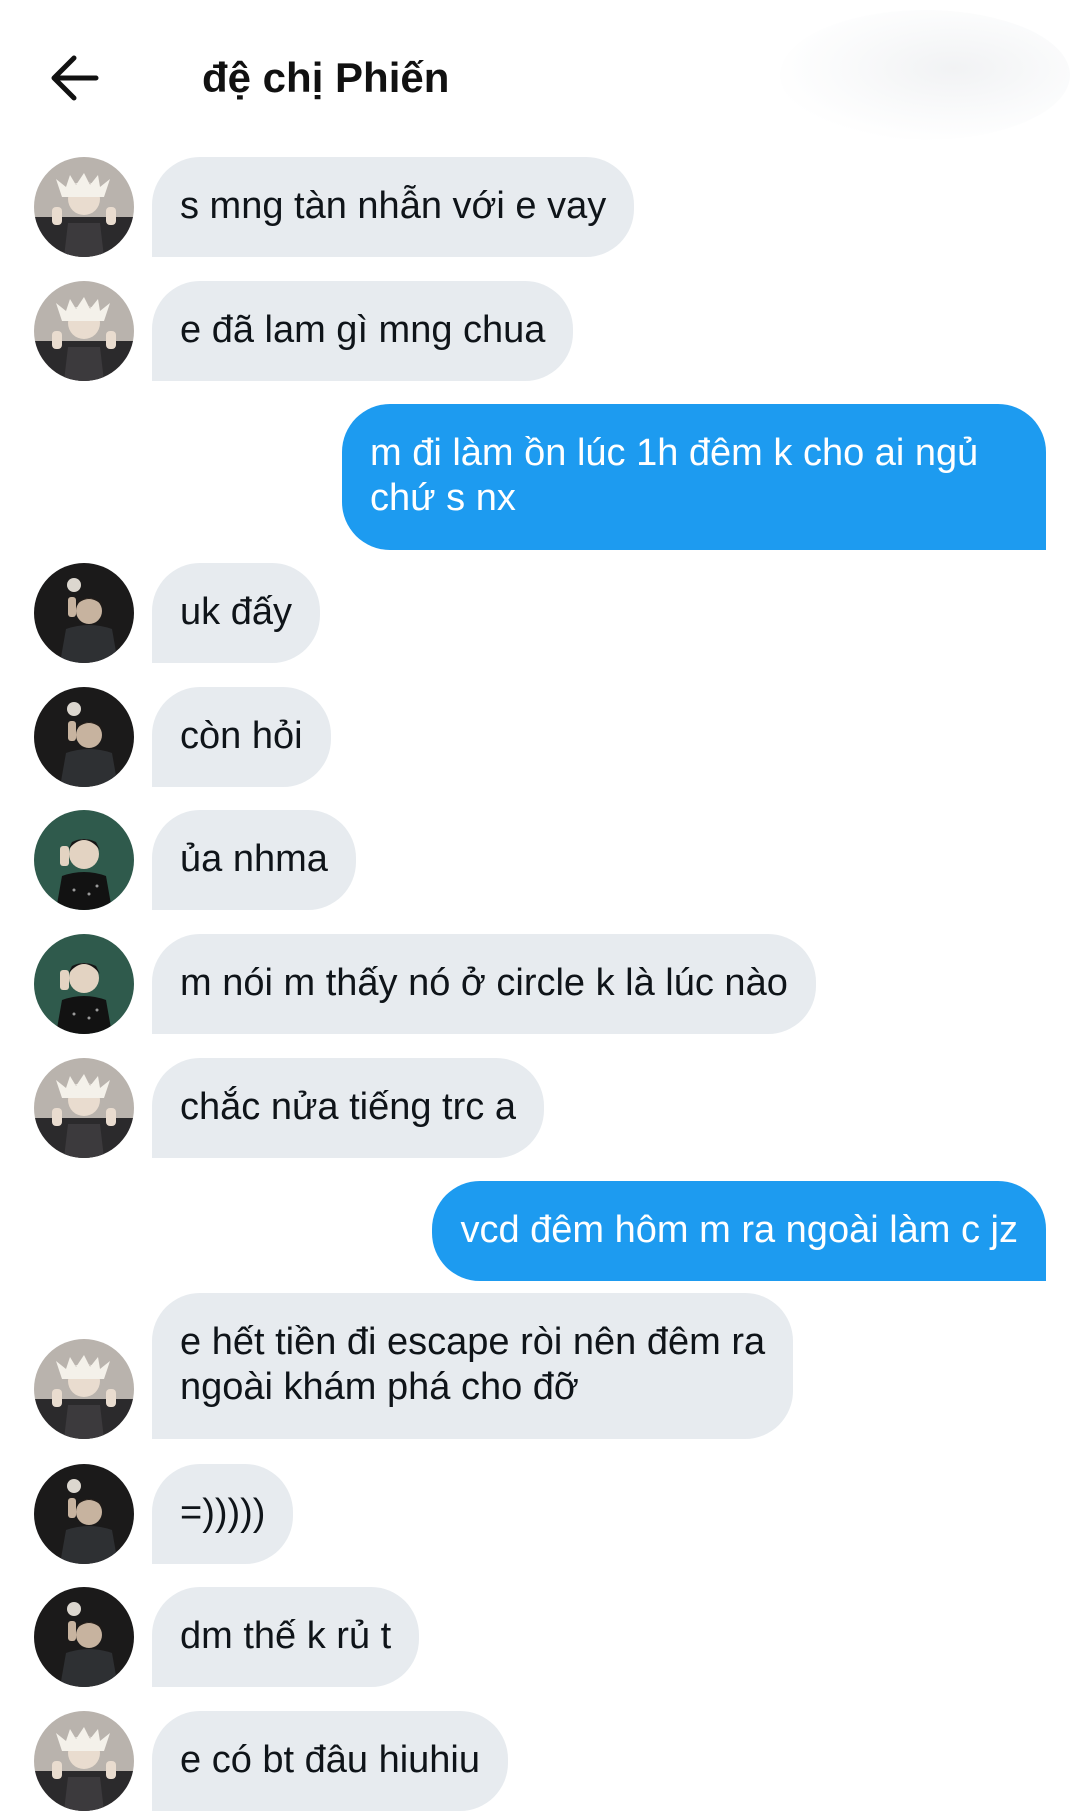 The width and height of the screenshot is (1080, 1811). Describe the element at coordinates (393, 207) in the screenshot. I see `message-bubble: s mng tàn nhẫn với e vay` at that location.